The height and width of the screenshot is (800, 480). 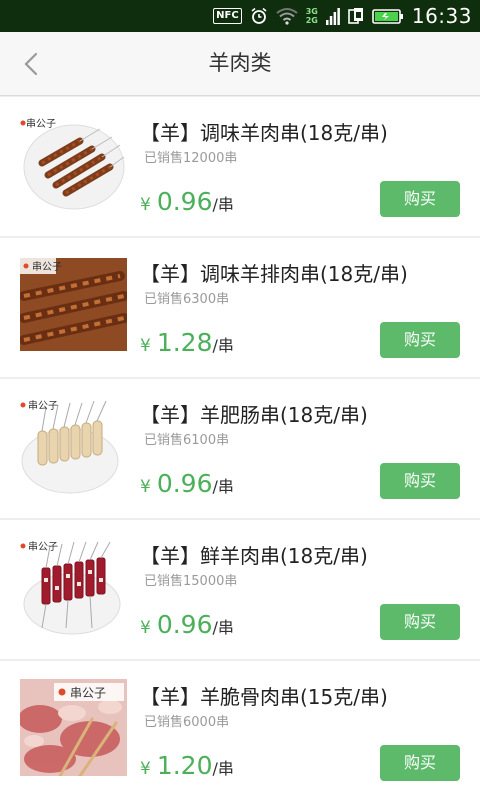 What do you see at coordinates (254, 556) in the screenshot?
I see `product-name: 【羊】鲜羊肉串(18克/串)` at bounding box center [254, 556].